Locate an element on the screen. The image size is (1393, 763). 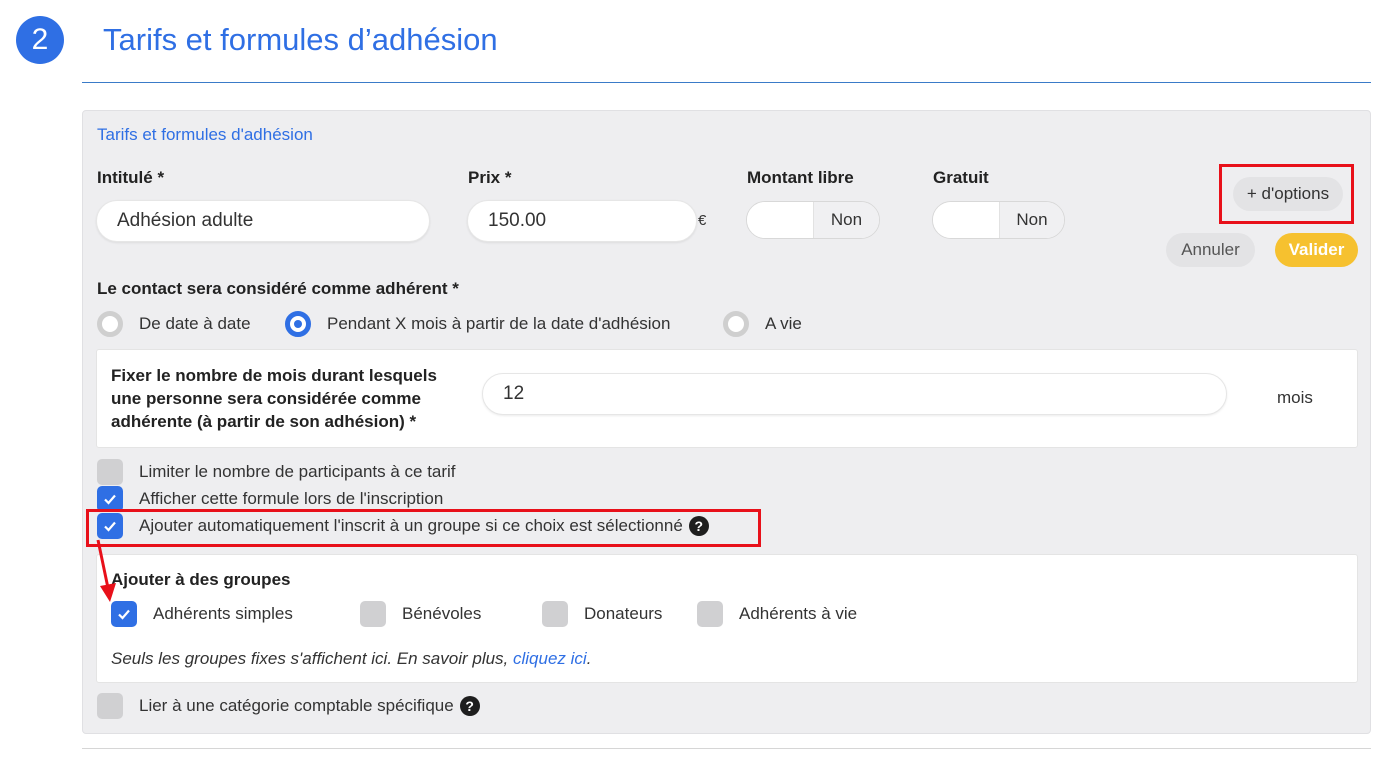
montant-libre-toggle: Non is located at coordinates (813, 220).